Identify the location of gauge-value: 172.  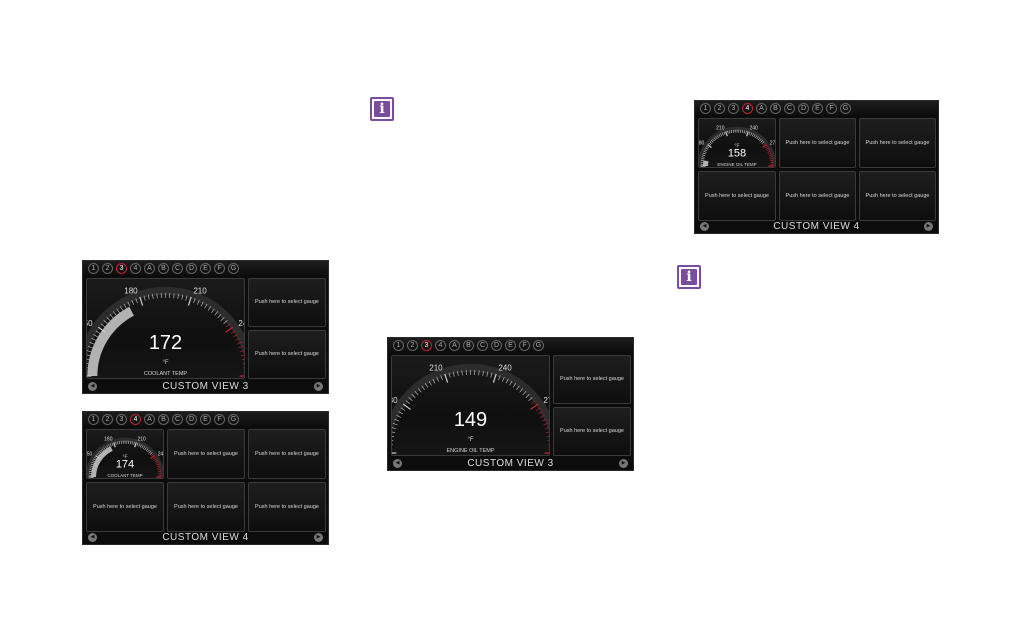
(165, 343).